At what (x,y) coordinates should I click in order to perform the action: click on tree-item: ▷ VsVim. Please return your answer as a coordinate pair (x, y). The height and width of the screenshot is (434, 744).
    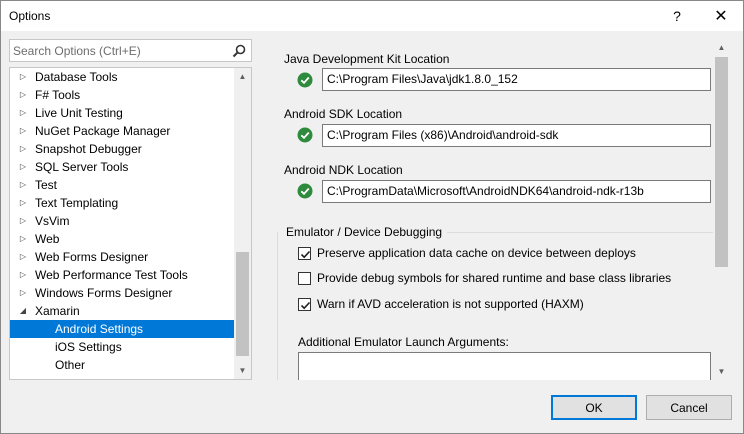
    Looking at the image, I should click on (122, 221).